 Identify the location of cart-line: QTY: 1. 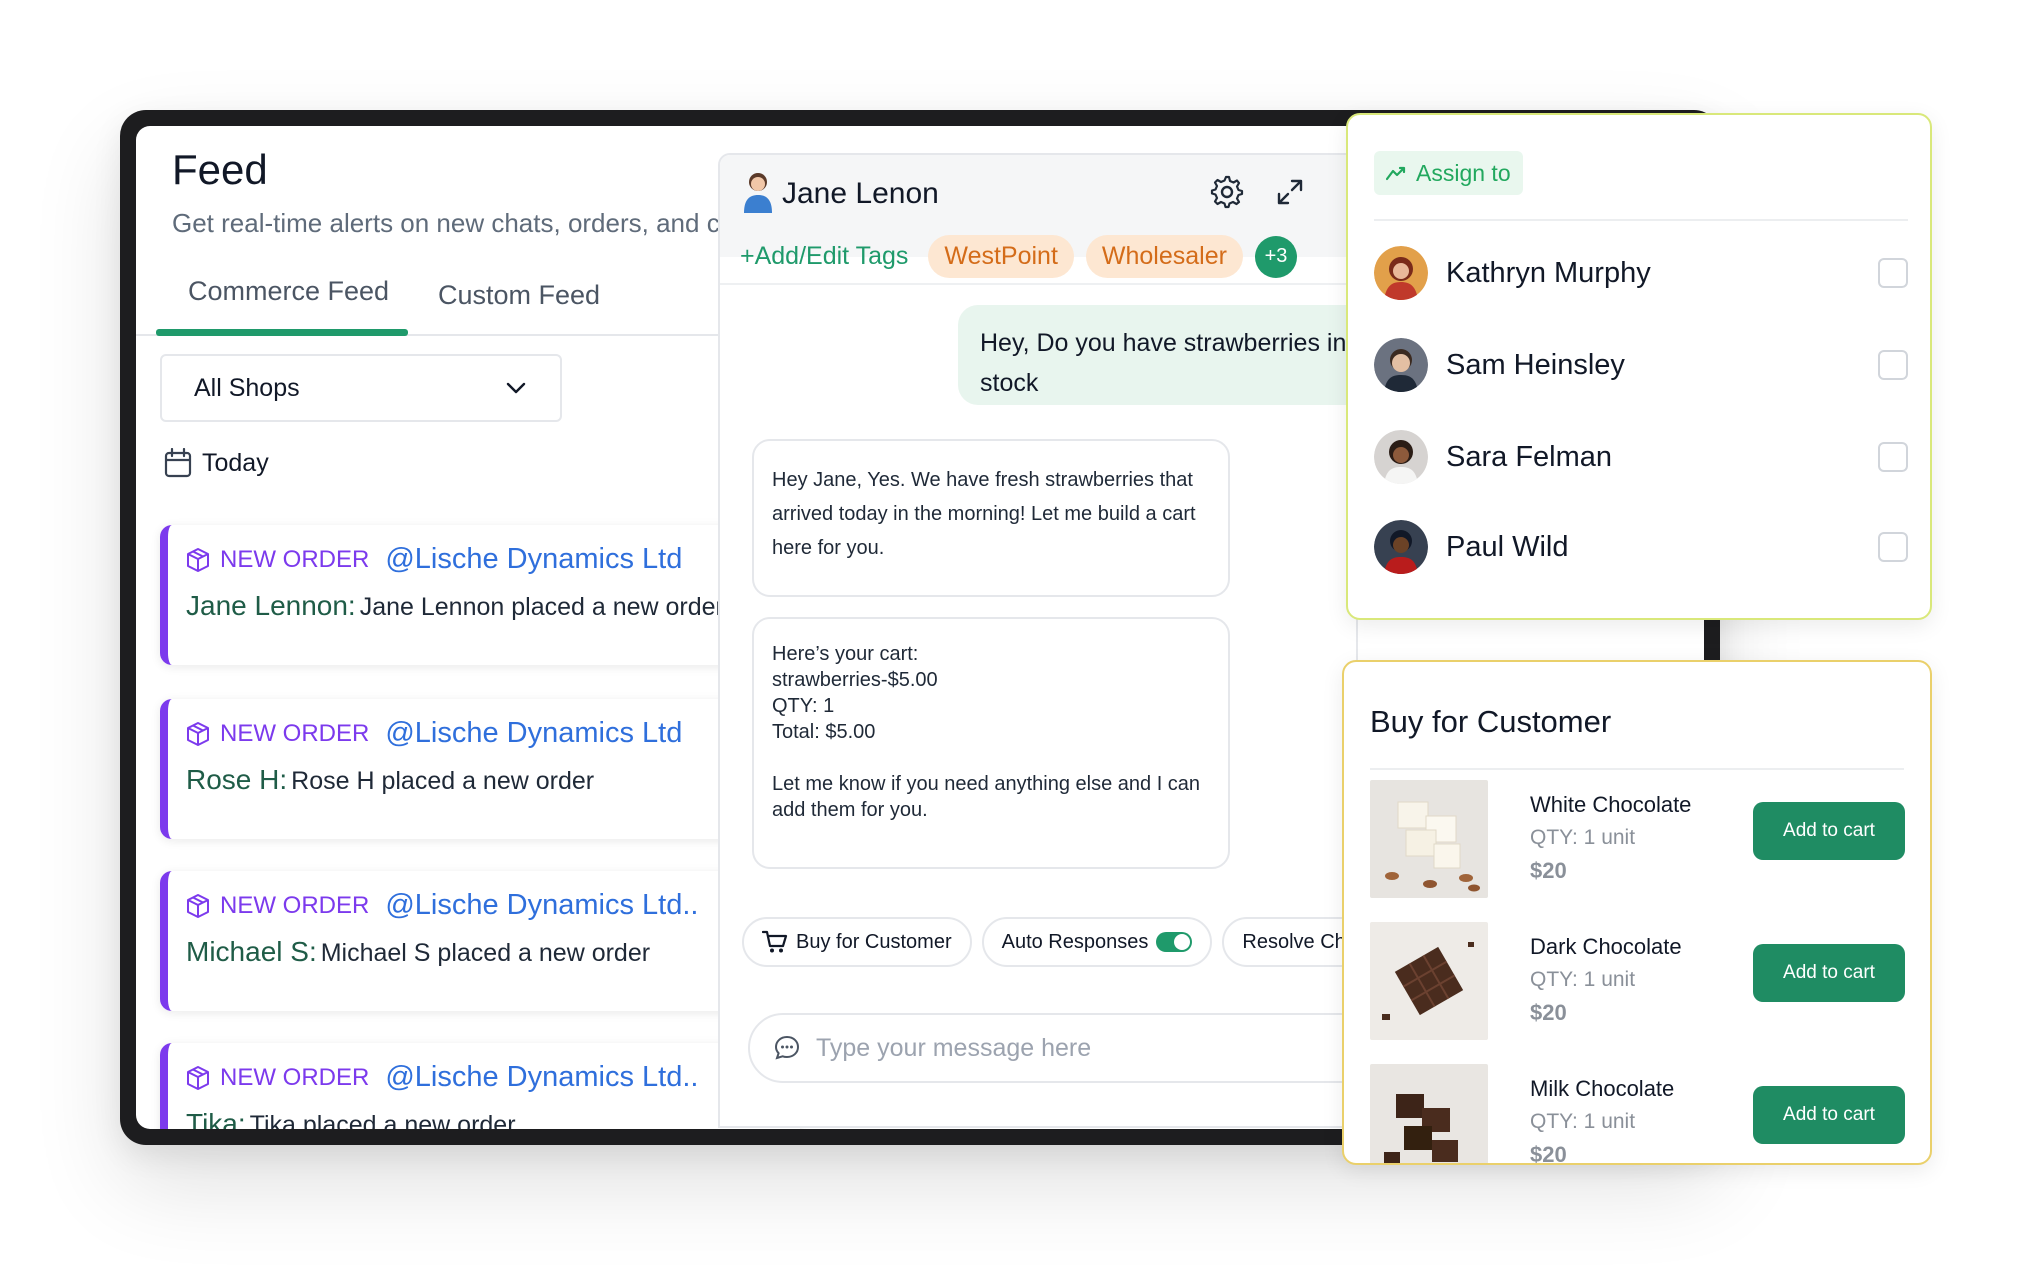
(803, 706).